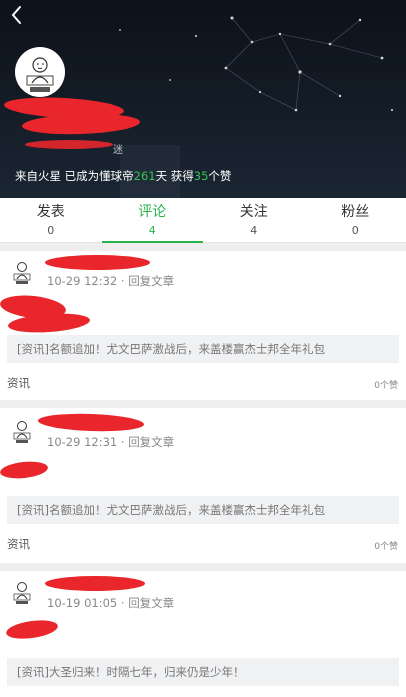  Describe the element at coordinates (152, 220) in the screenshot. I see `tab-comments: 评论 4` at that location.